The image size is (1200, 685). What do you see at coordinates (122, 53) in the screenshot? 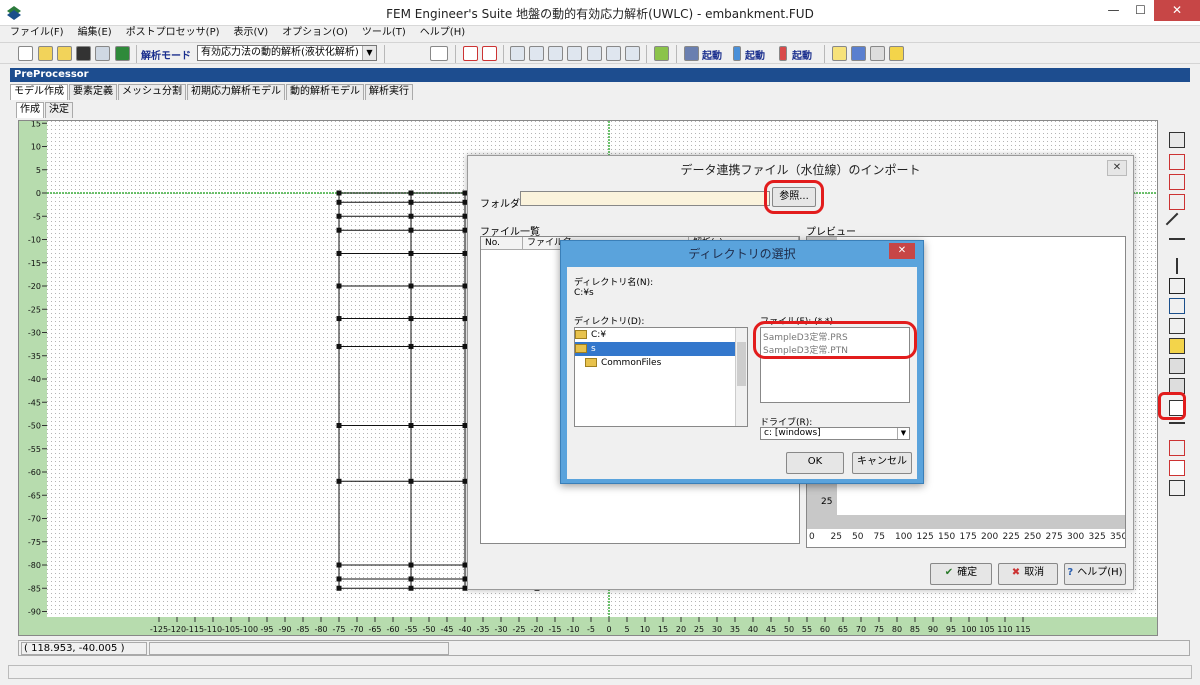
I see `export-icon` at bounding box center [122, 53].